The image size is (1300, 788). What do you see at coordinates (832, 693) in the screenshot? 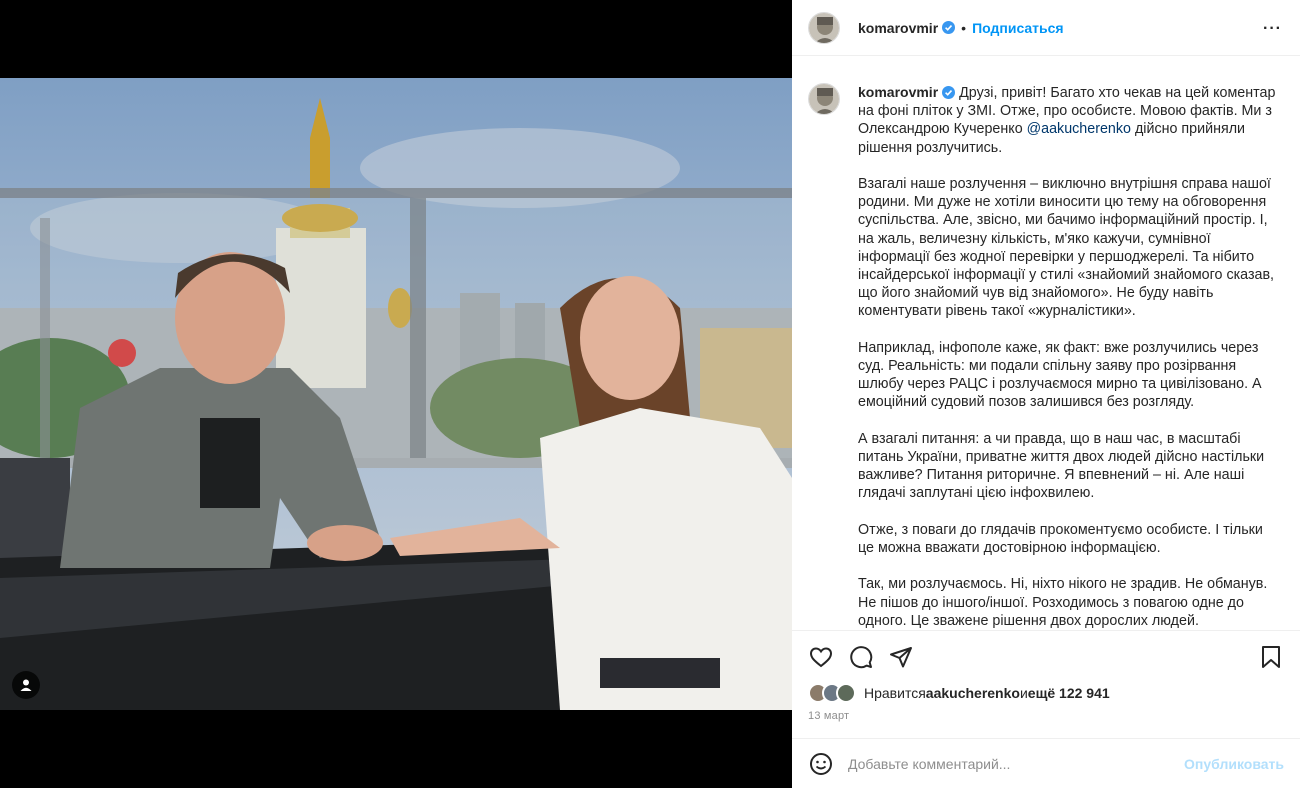
I see `like-avatars` at bounding box center [832, 693].